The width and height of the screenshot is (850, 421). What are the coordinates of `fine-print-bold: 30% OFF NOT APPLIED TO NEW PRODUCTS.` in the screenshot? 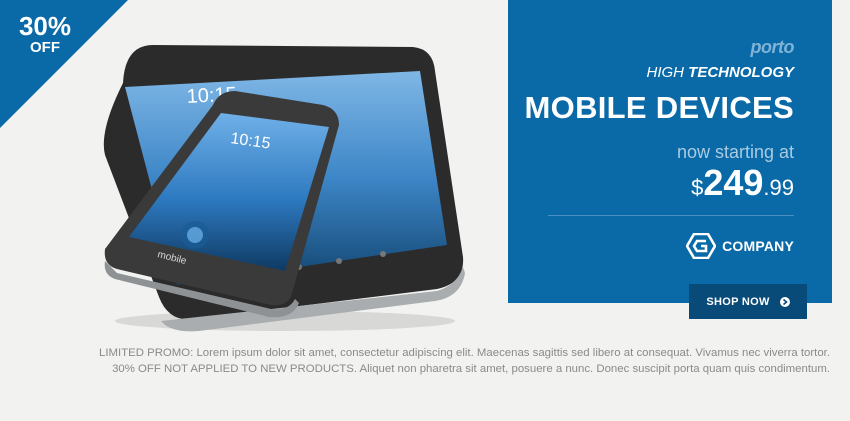 It's located at (235, 369).